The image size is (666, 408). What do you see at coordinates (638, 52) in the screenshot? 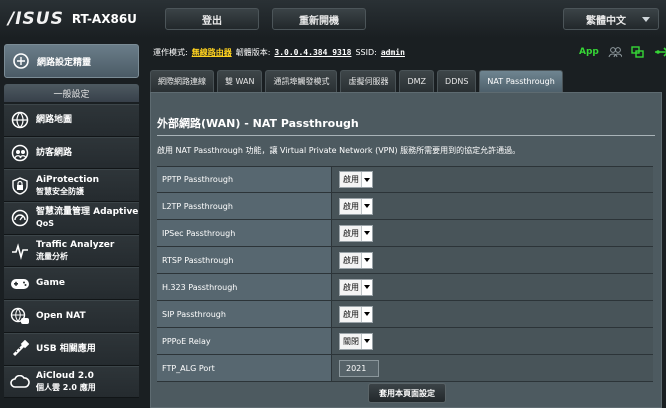
I see `internet-status-icon` at bounding box center [638, 52].